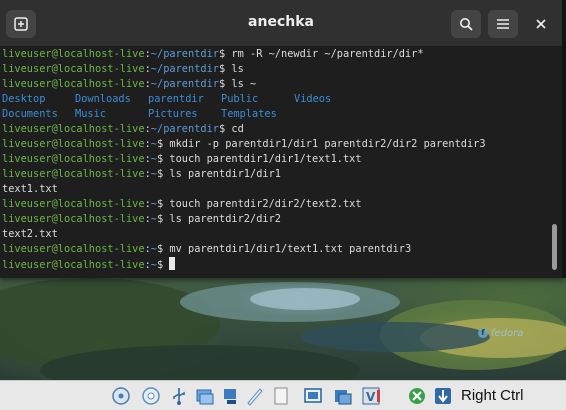 Image resolution: width=566 pixels, height=410 pixels. I want to click on fedora-logo-text: fedora, so click(507, 333).